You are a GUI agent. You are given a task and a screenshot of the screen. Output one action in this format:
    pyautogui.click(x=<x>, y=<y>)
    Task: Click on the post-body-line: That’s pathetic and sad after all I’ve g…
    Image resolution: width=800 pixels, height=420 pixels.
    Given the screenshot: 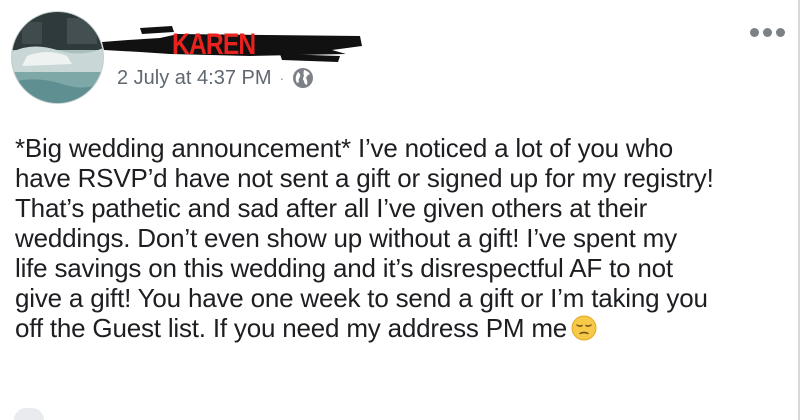 What is the action you would take?
    pyautogui.click(x=331, y=208)
    